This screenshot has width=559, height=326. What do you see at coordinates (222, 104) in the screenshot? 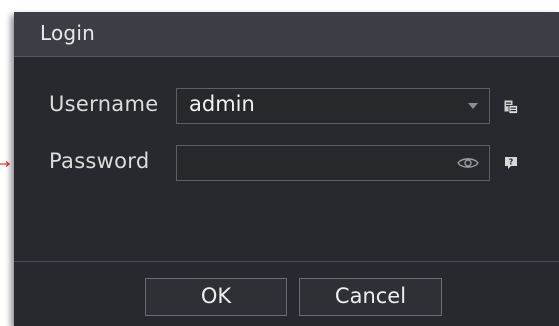
I see `username-value: admin` at bounding box center [222, 104].